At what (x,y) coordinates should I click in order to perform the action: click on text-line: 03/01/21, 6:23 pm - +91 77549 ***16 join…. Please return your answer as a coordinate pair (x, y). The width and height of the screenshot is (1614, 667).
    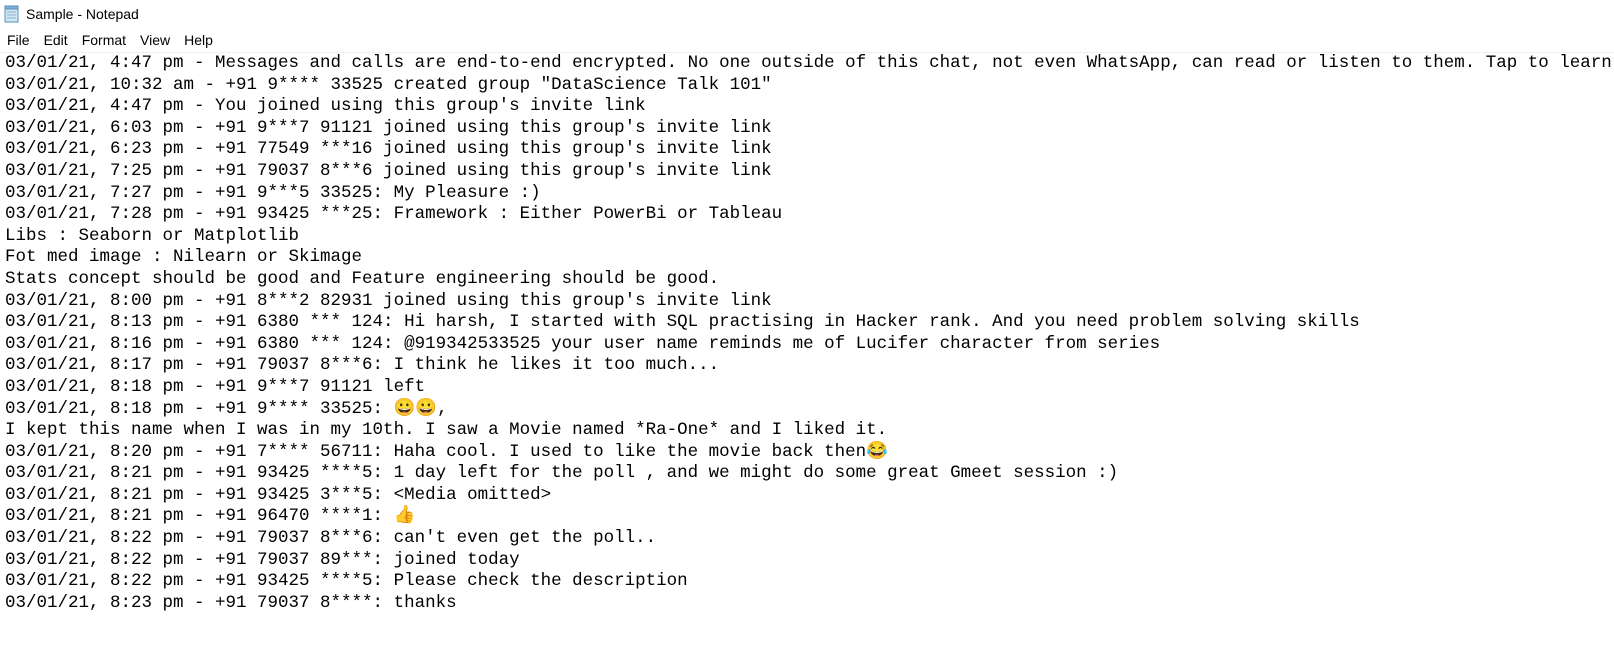
    Looking at the image, I should click on (809, 150).